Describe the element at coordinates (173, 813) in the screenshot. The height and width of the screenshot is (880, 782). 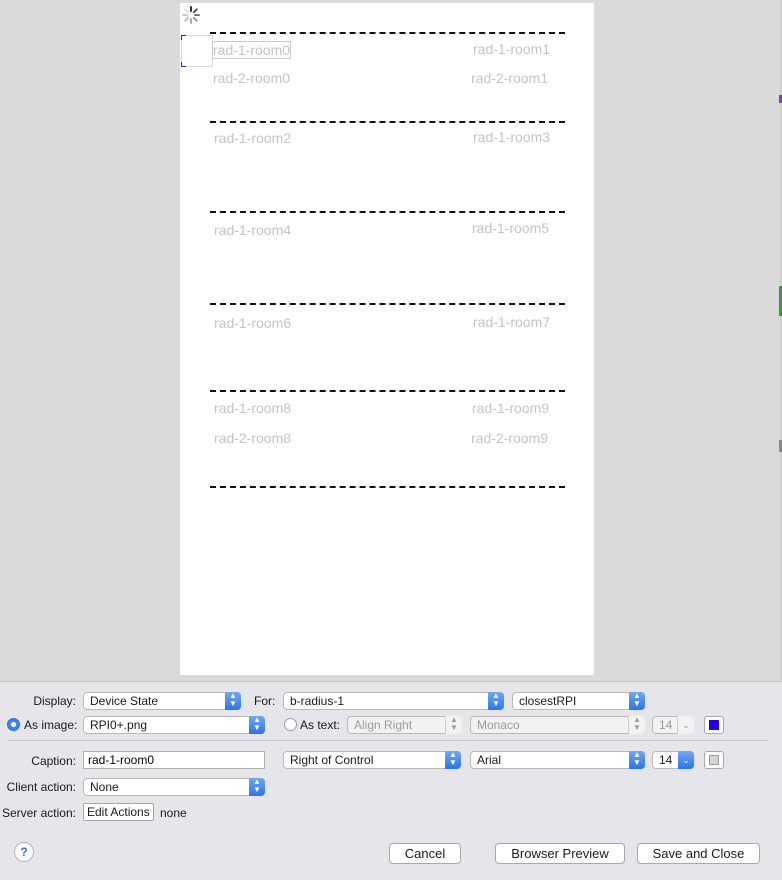
I see `server-action-value: none` at that location.